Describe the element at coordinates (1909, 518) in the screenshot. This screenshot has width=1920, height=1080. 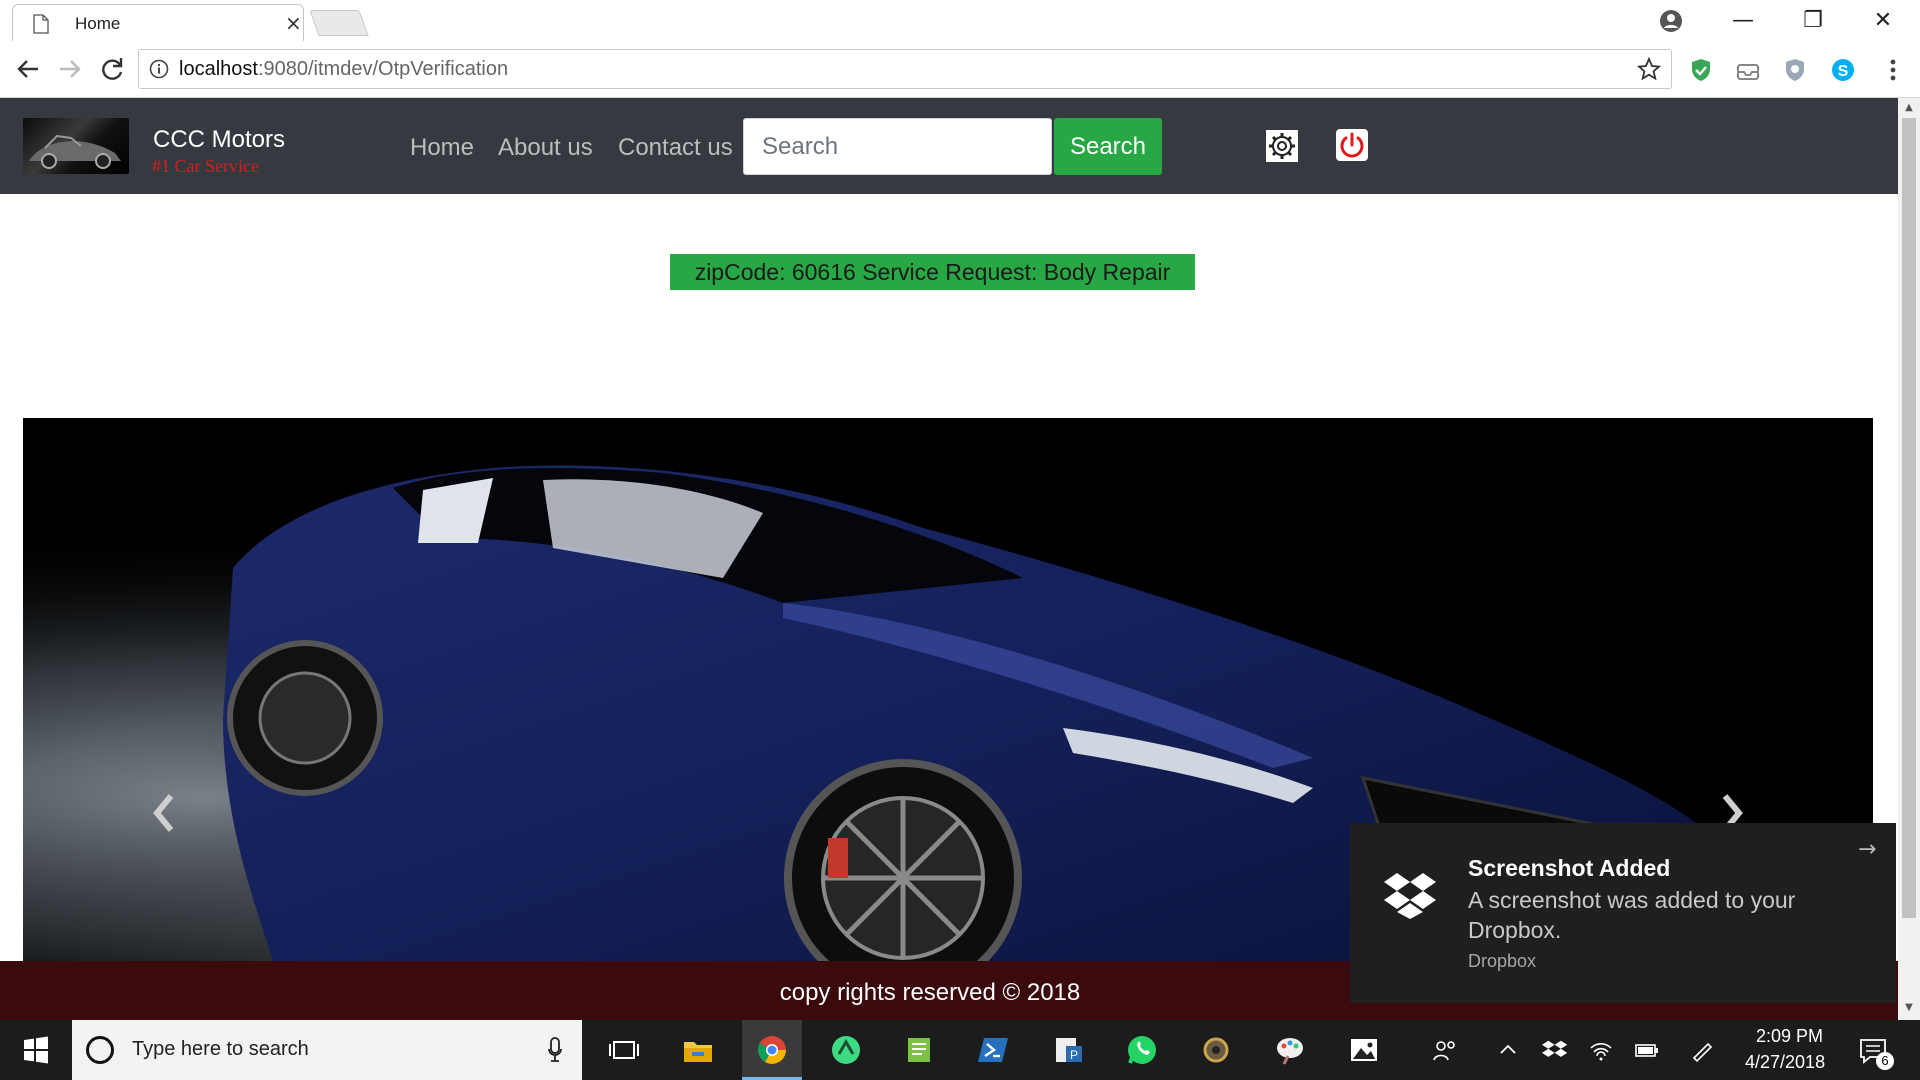
I see `scroll-thumb` at that location.